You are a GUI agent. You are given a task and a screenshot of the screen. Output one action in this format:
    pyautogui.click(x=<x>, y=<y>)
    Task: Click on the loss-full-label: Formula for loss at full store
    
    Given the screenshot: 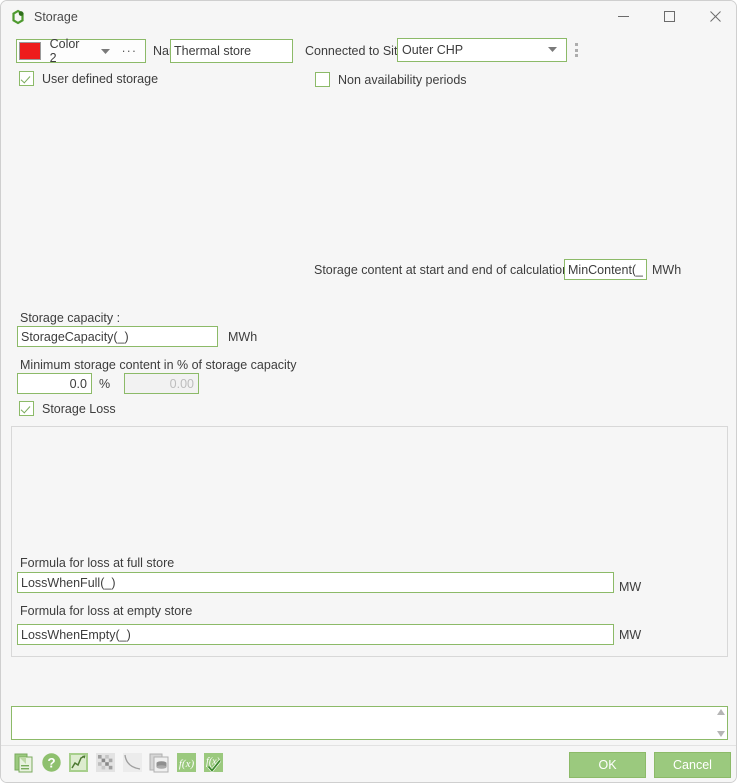 What is the action you would take?
    pyautogui.click(x=97, y=563)
    